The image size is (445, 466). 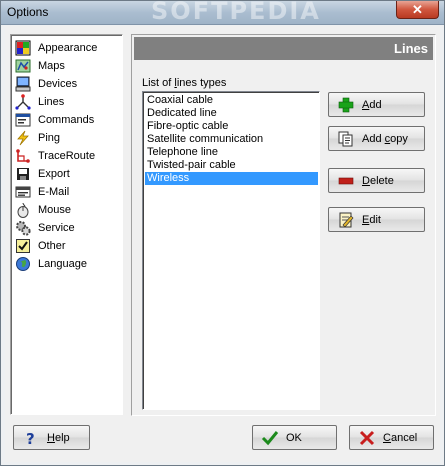 I want to click on plus-icon, so click(x=346, y=105).